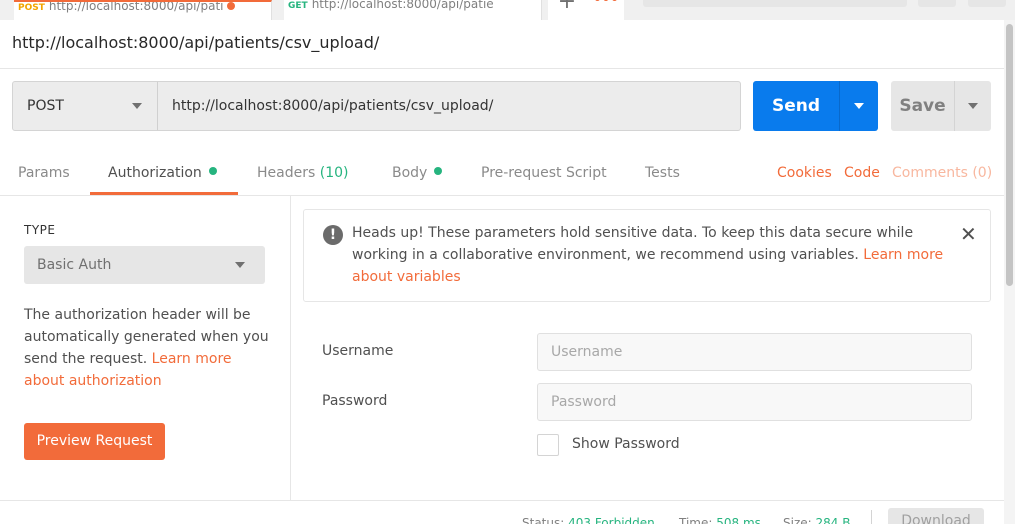  What do you see at coordinates (987, 3) in the screenshot?
I see `manage-environments-button` at bounding box center [987, 3].